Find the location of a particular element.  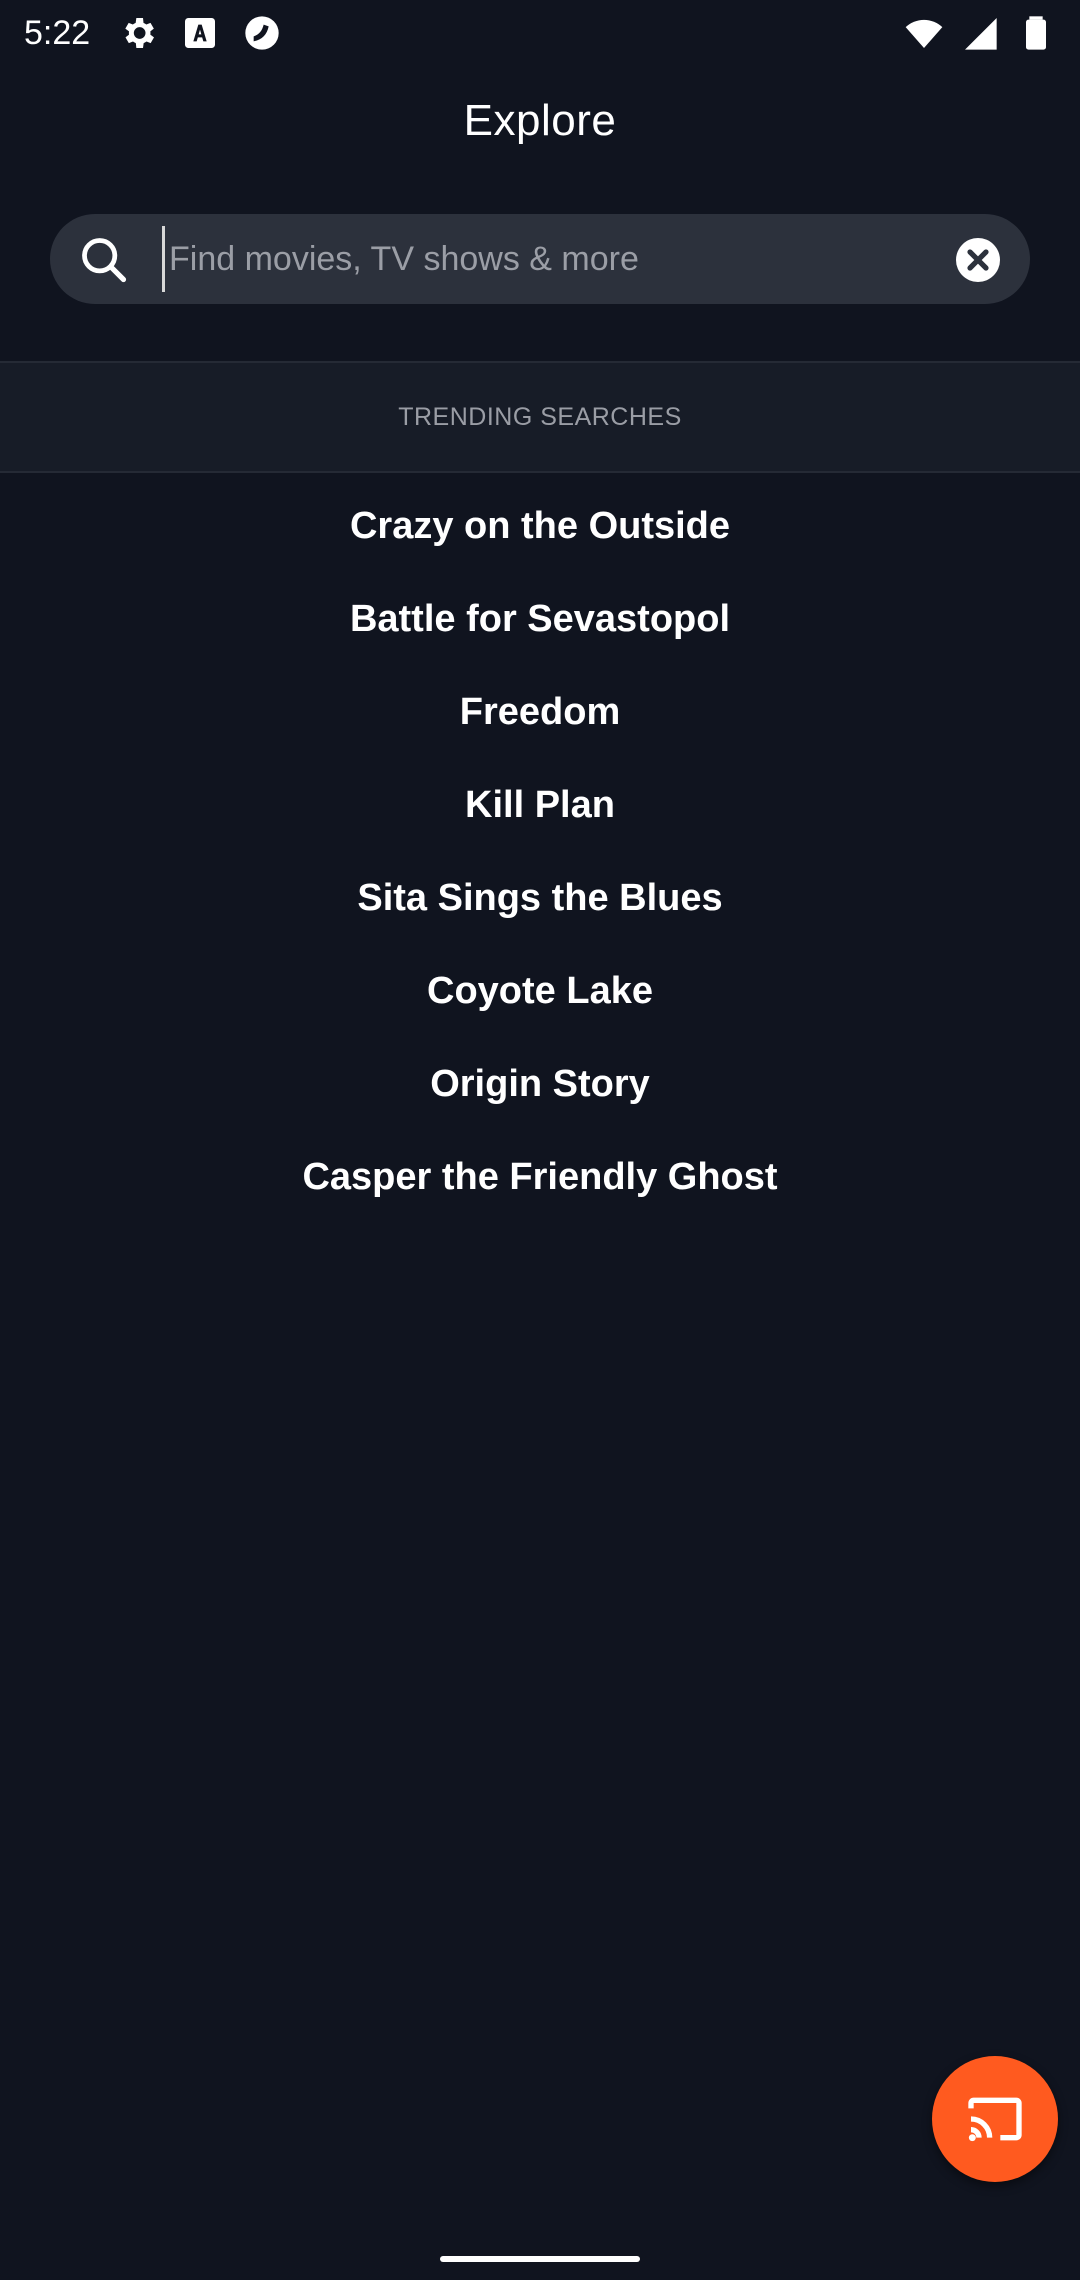

cast-icon is located at coordinates (995, 2119).